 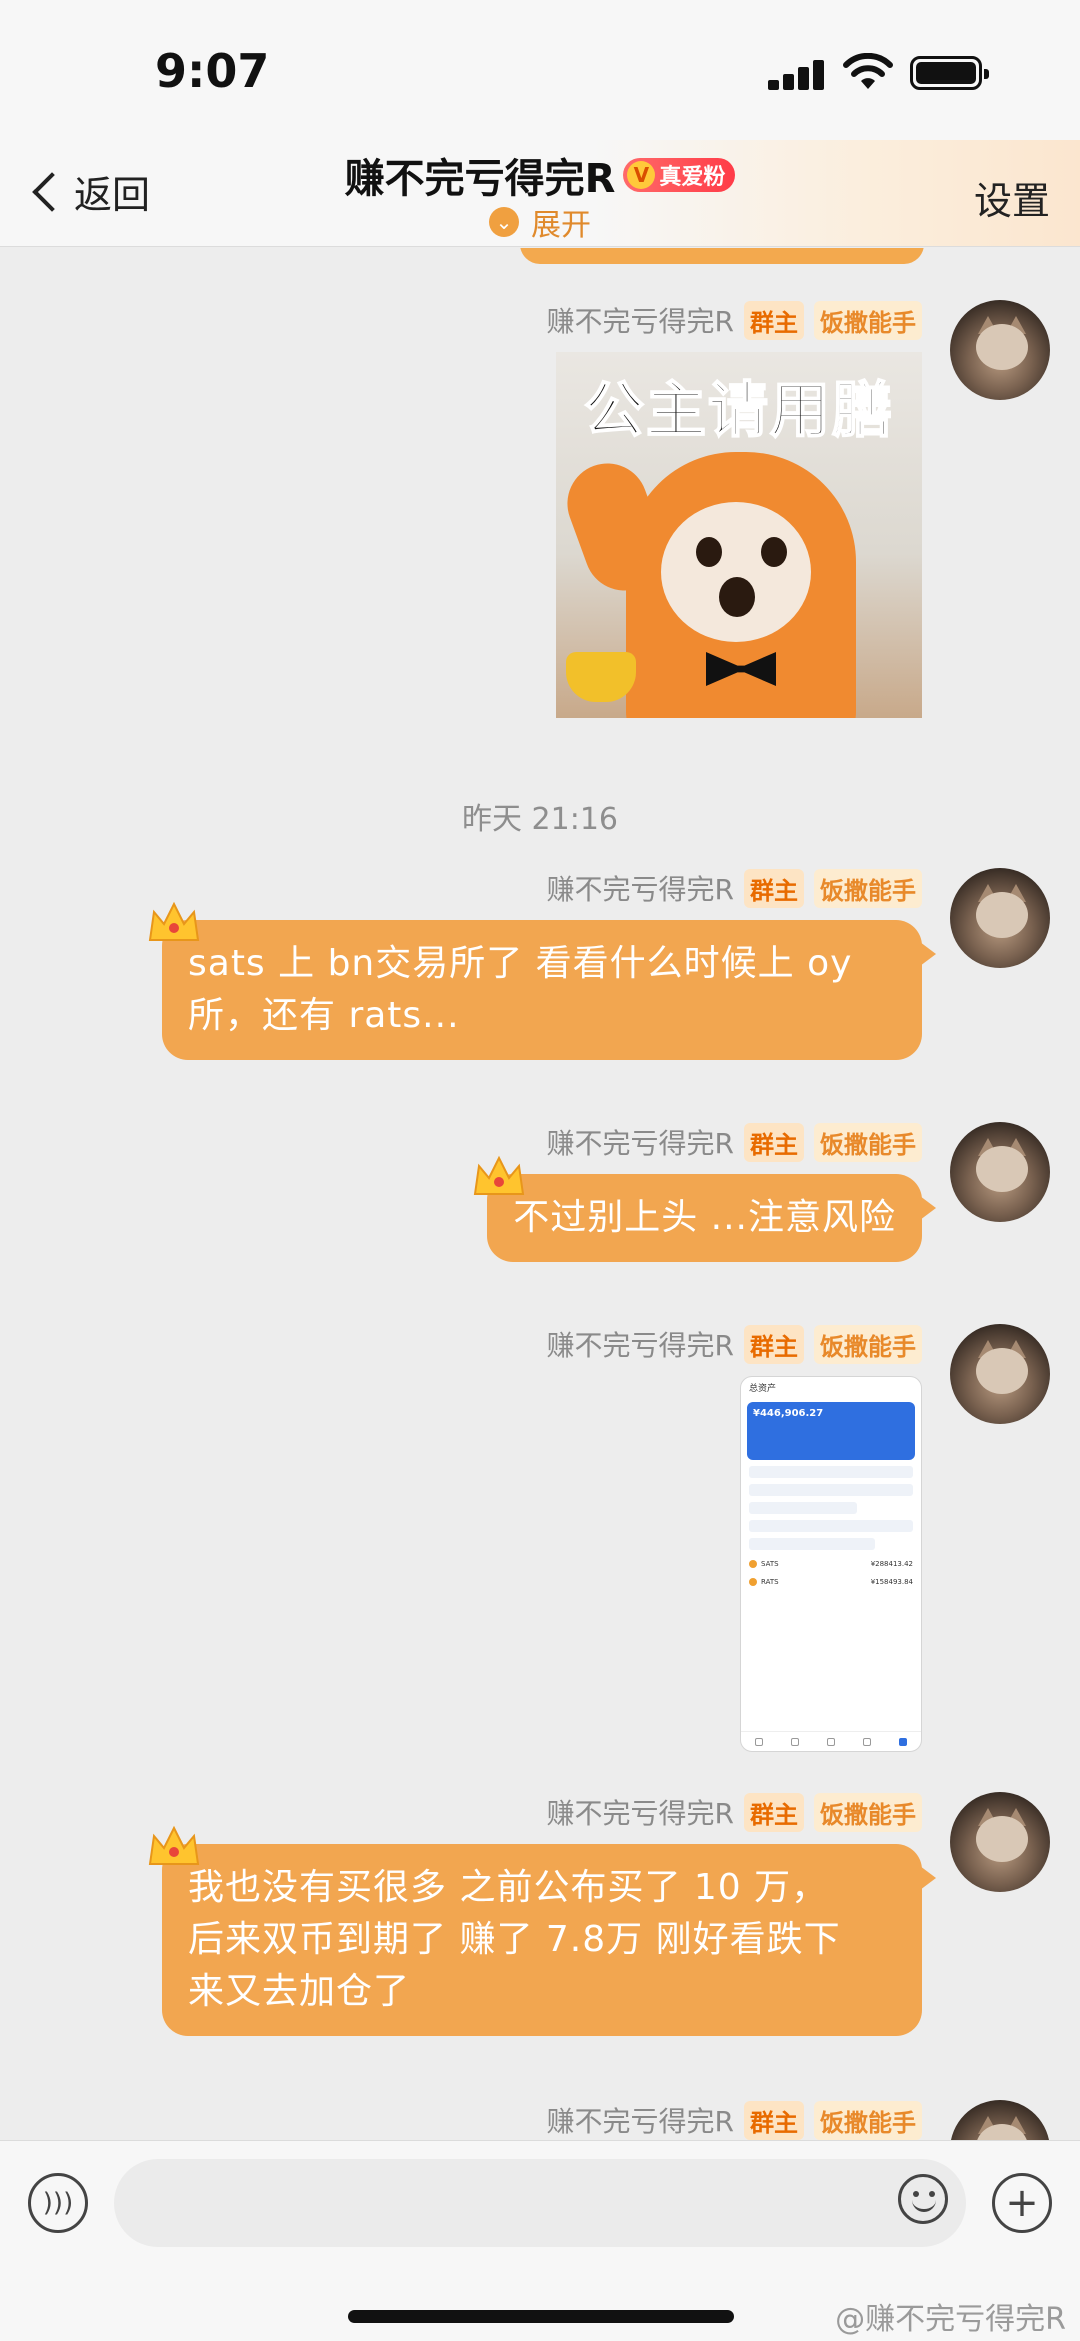 I want to click on settings-button: 设置, so click(x=1012, y=197).